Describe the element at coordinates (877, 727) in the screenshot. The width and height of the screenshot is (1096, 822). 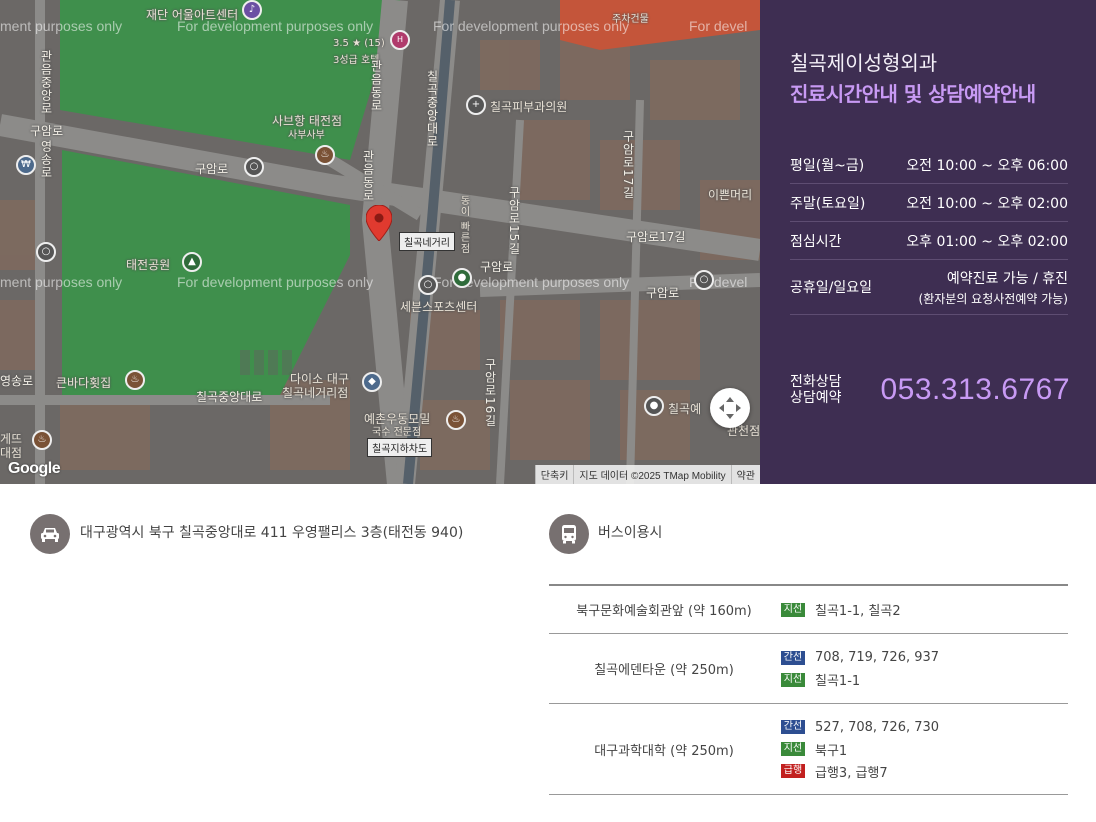
I see `route-numbers: 527, 708, 726, 730` at that location.